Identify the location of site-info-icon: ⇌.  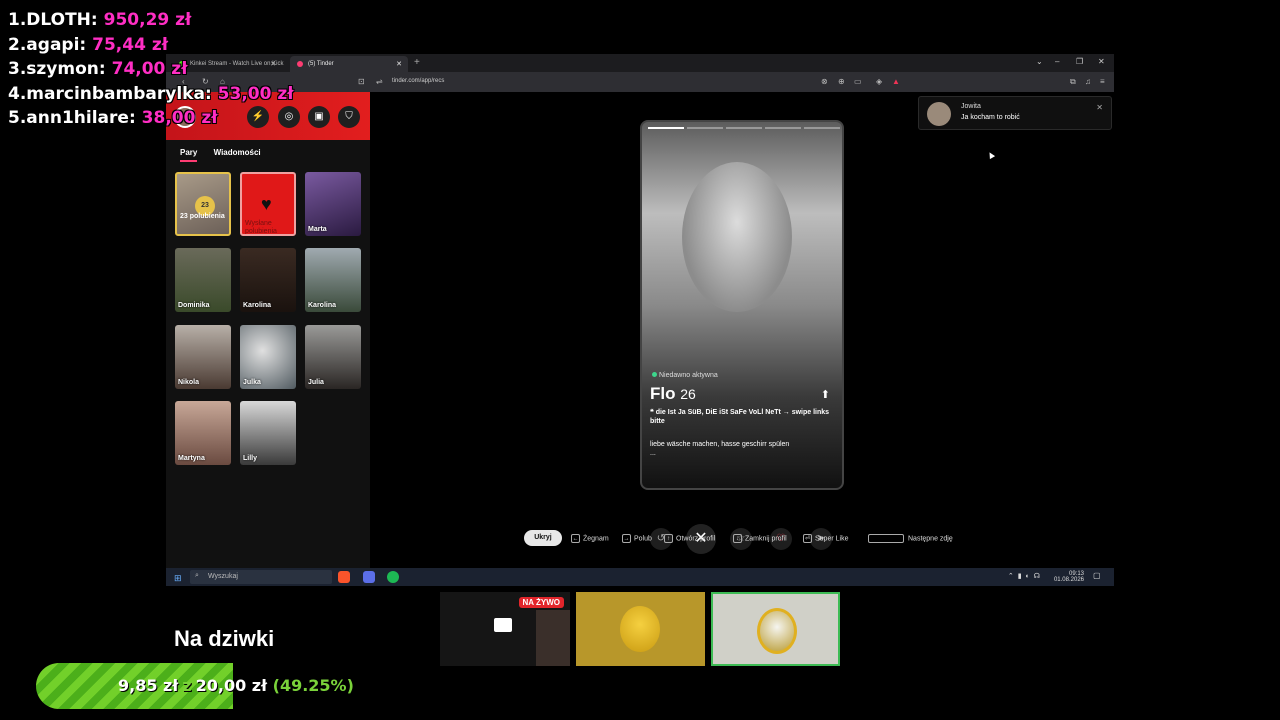
(379, 81).